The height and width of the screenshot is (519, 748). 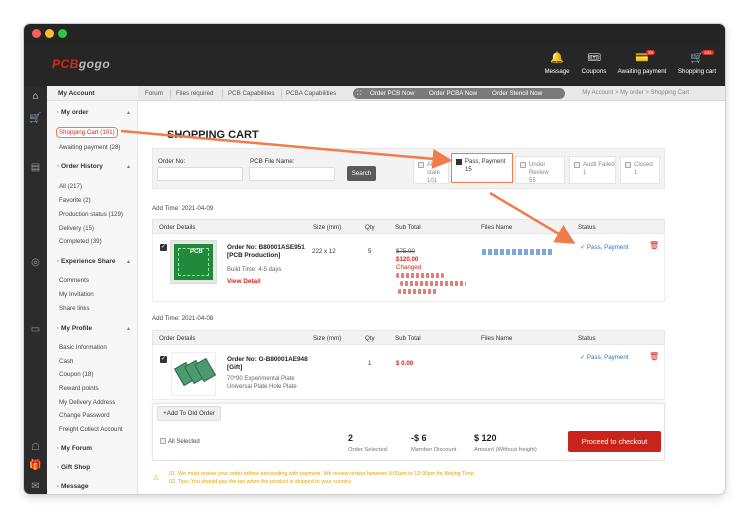 I want to click on sidebar-item-delivery-address: My Delivery Address, so click(x=87, y=402).